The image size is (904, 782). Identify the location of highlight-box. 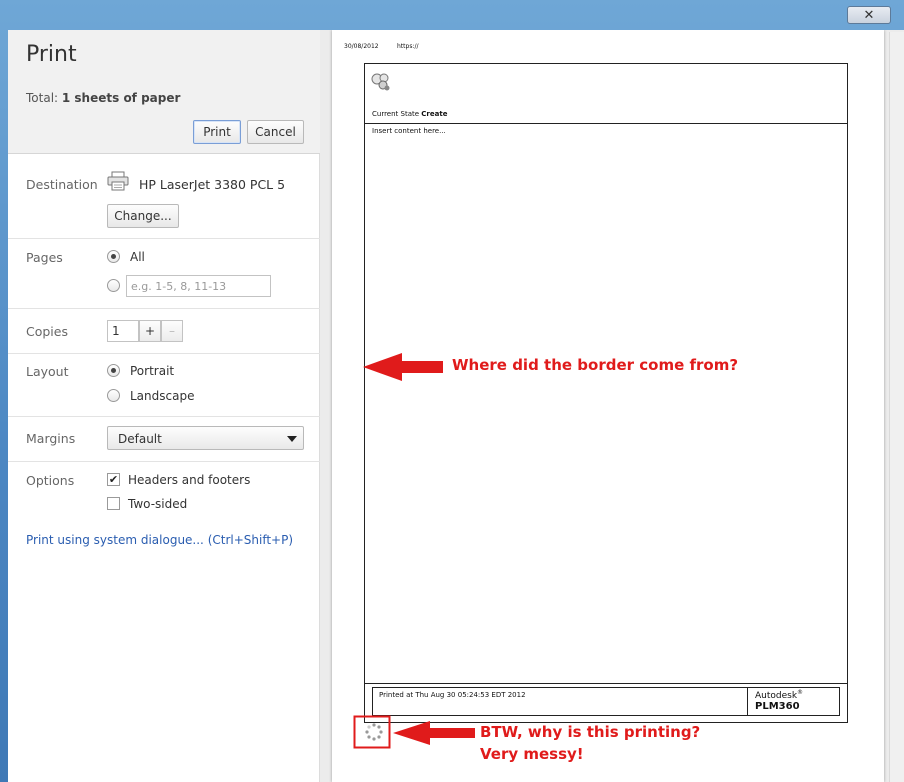
(372, 732).